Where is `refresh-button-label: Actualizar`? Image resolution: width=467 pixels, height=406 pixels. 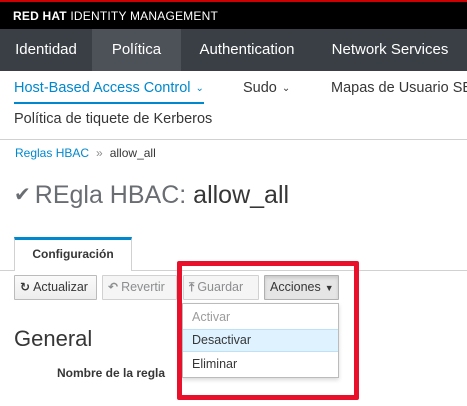 refresh-button-label: Actualizar is located at coordinates (60, 287).